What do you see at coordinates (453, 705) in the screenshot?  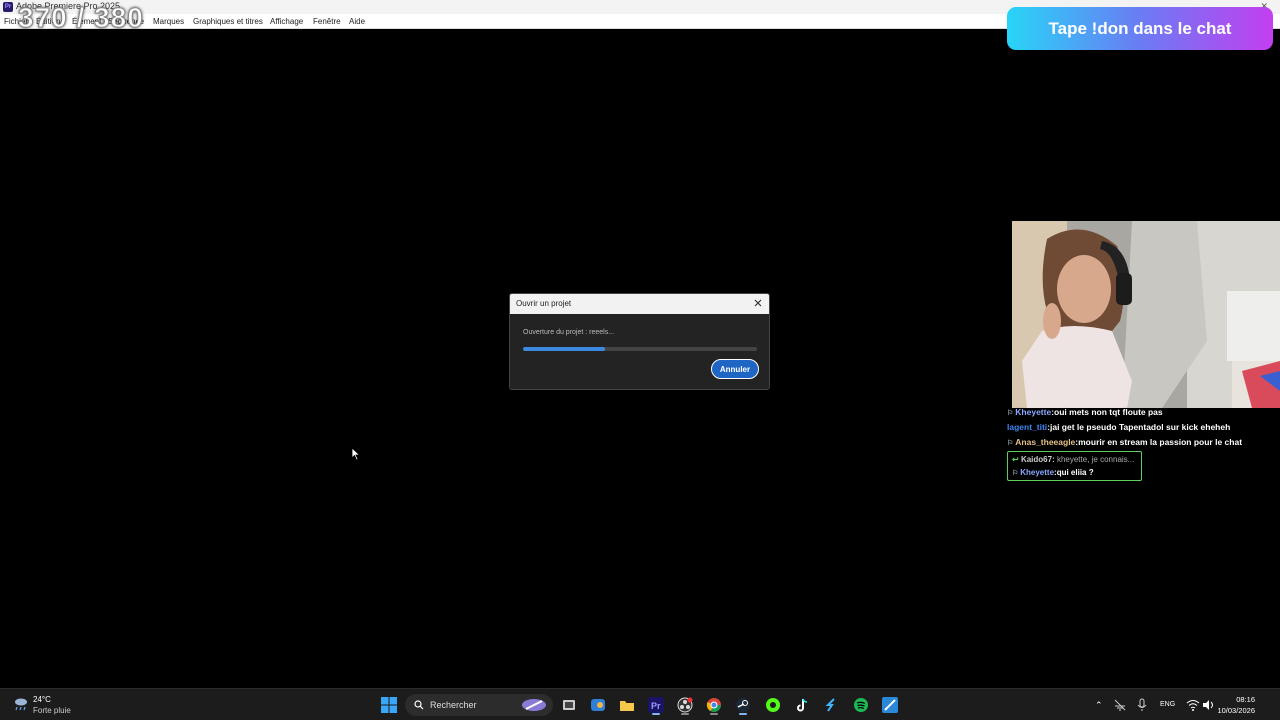 I see `search-label: Rechercher` at bounding box center [453, 705].